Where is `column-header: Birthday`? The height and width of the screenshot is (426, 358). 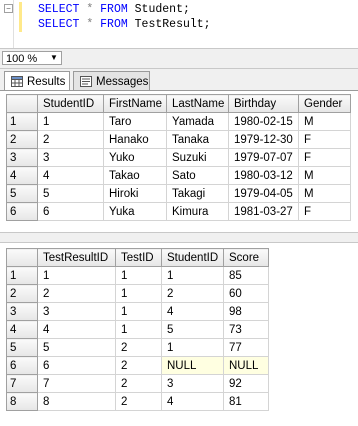 column-header: Birthday is located at coordinates (263, 103).